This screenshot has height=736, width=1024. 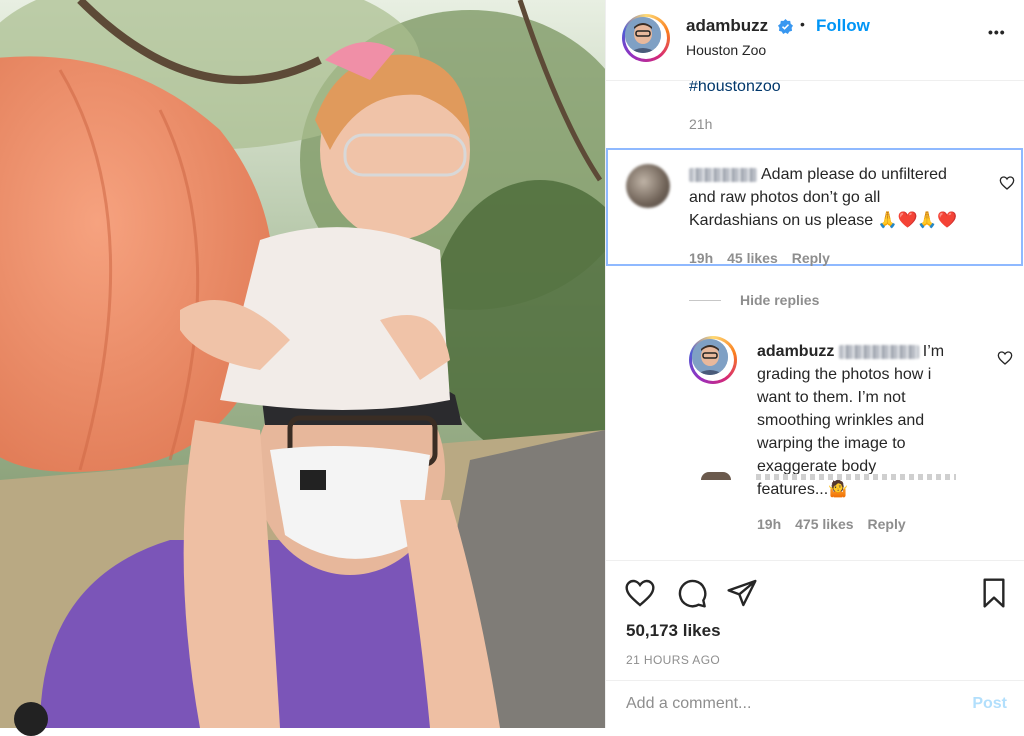 I want to click on reply-line: smoothing wrinkles and, so click(x=841, y=420).